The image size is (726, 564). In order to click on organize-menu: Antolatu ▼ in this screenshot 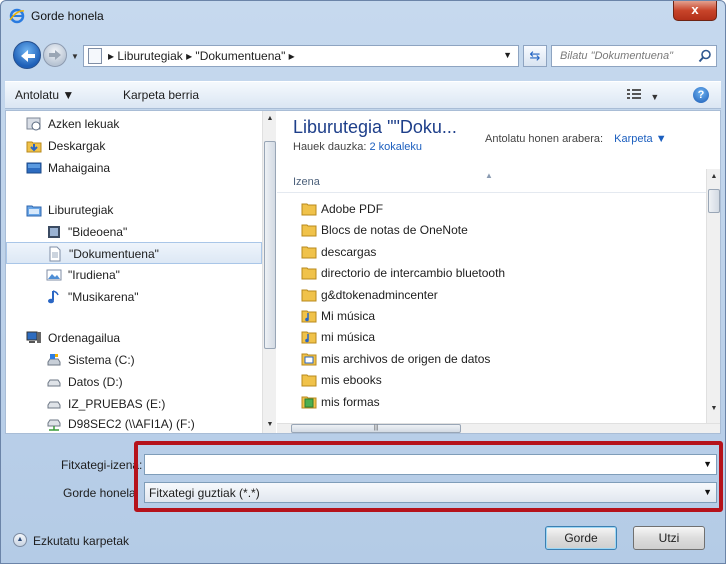, I will do `click(44, 95)`.